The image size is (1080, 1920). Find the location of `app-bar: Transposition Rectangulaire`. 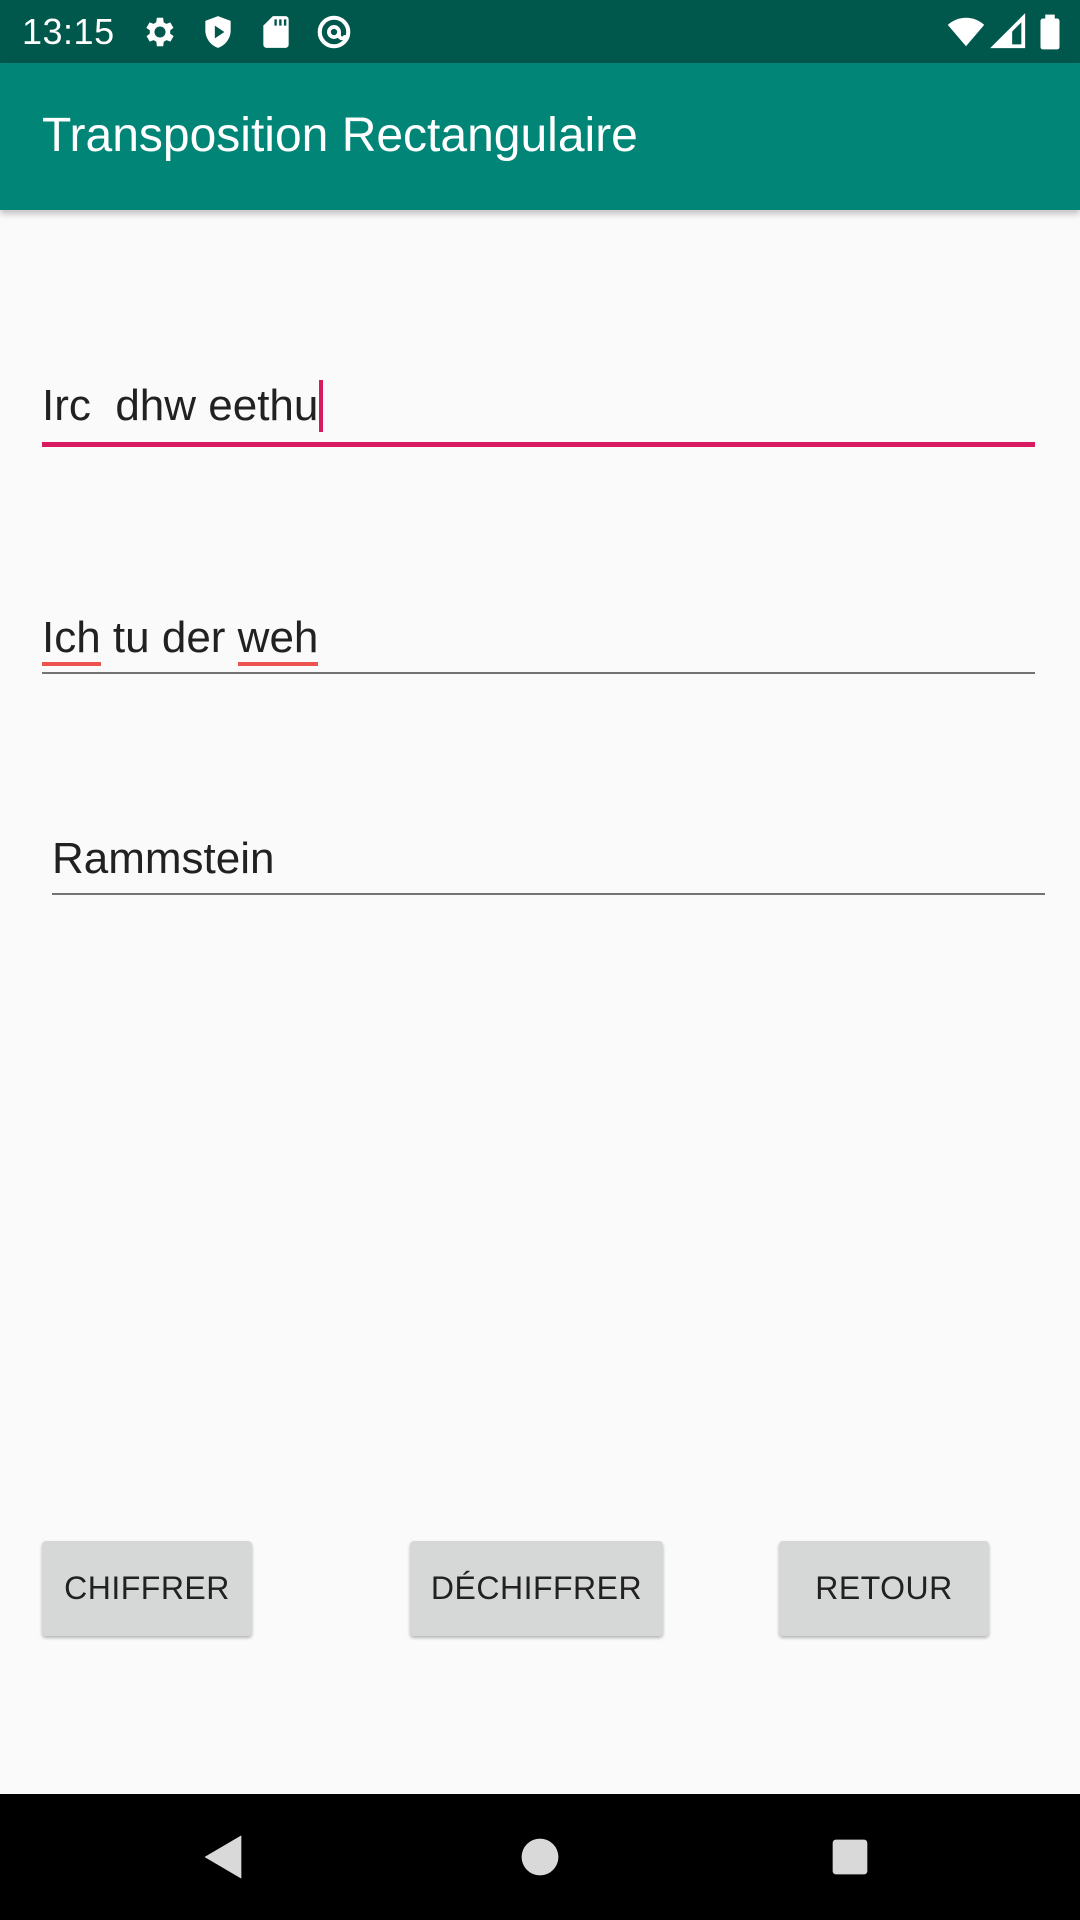

app-bar: Transposition Rectangulaire is located at coordinates (540, 136).